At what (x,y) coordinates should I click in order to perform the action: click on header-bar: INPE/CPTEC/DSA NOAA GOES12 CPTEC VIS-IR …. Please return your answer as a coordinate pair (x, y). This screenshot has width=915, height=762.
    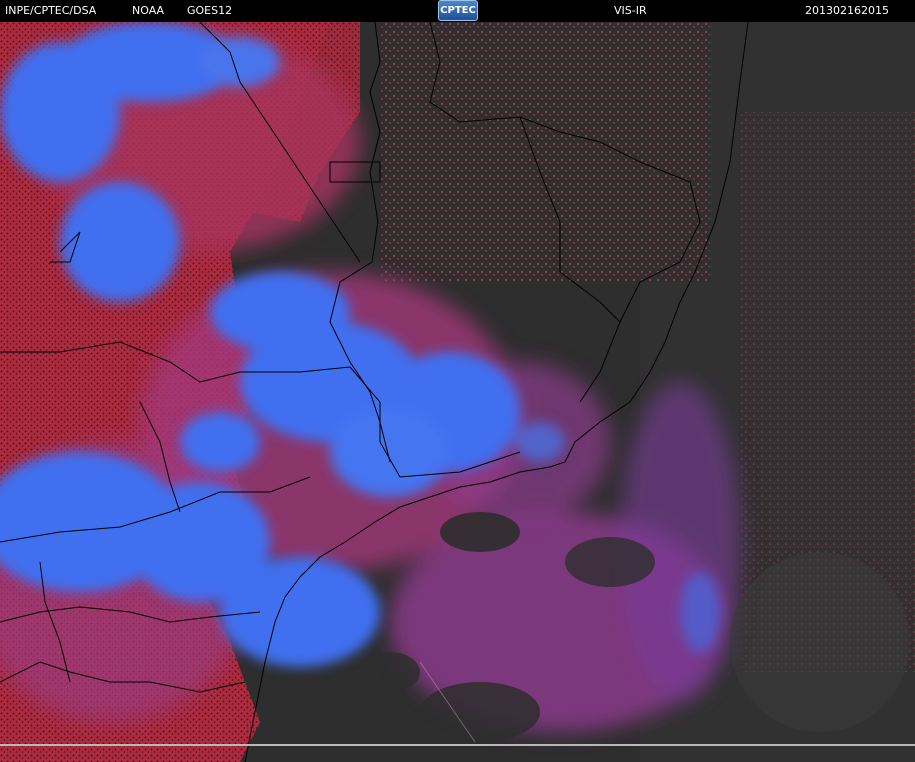
    Looking at the image, I should click on (457, 11).